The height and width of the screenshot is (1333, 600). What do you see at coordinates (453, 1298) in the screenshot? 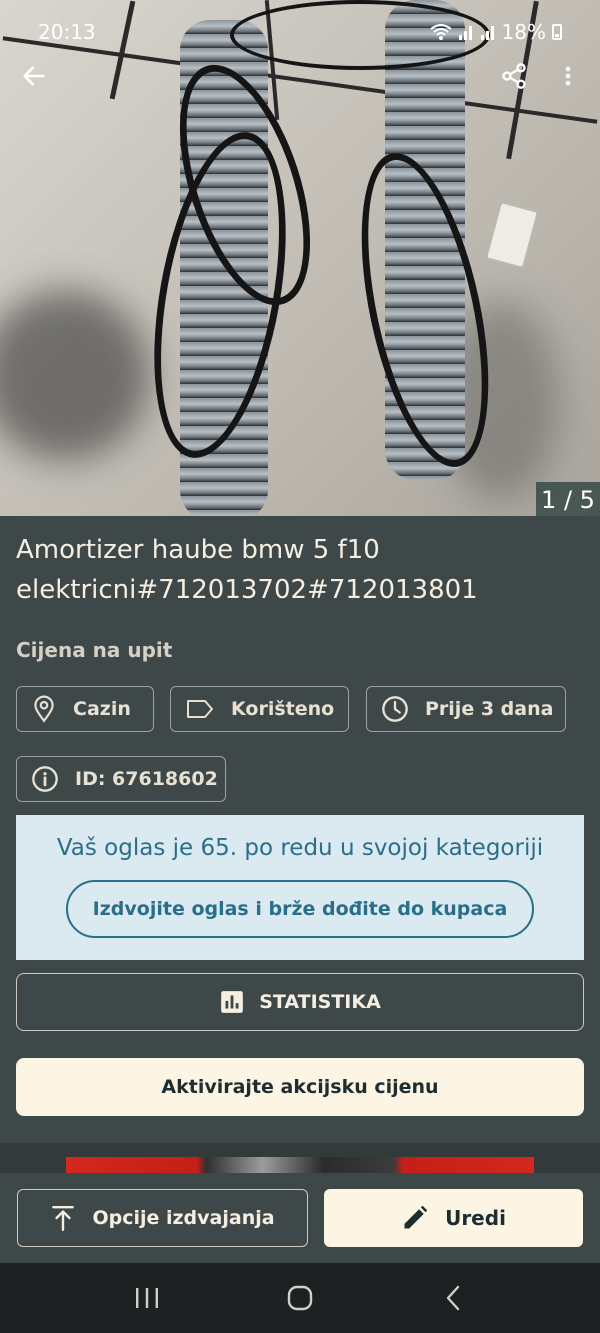
I see `back-icon` at bounding box center [453, 1298].